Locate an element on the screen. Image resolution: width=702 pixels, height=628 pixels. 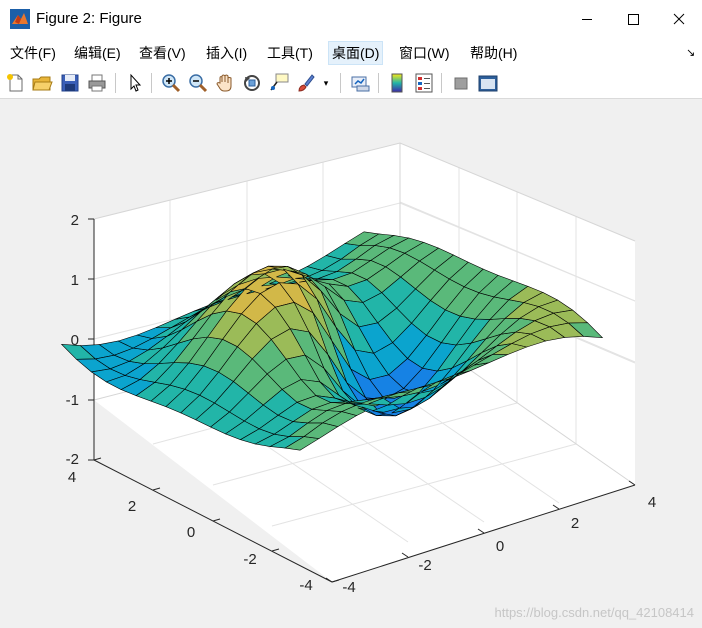
minimize-button is located at coordinates (587, 19).